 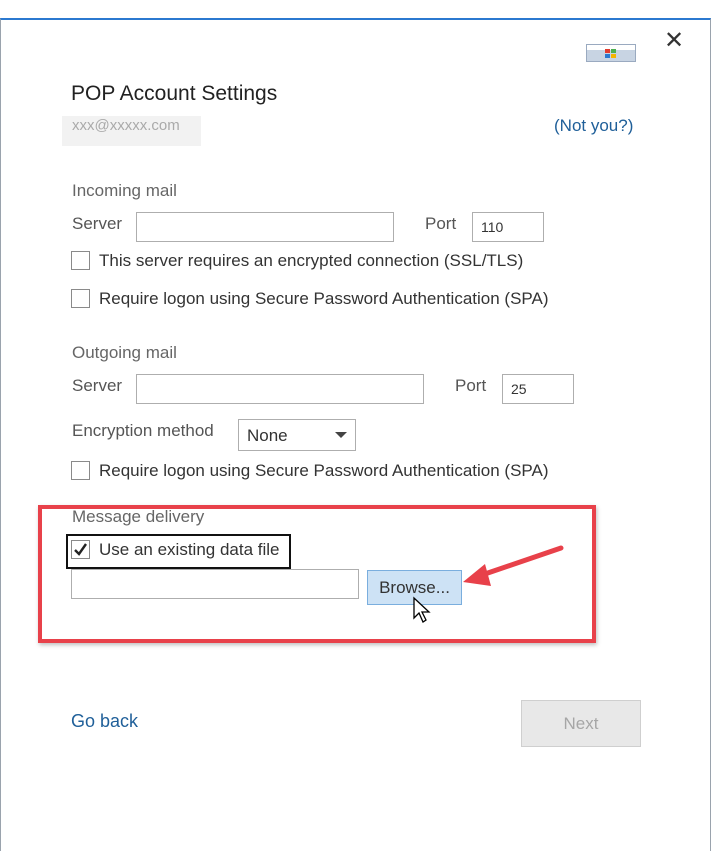 What do you see at coordinates (422, 609) in the screenshot?
I see `mouse-cursor-icon` at bounding box center [422, 609].